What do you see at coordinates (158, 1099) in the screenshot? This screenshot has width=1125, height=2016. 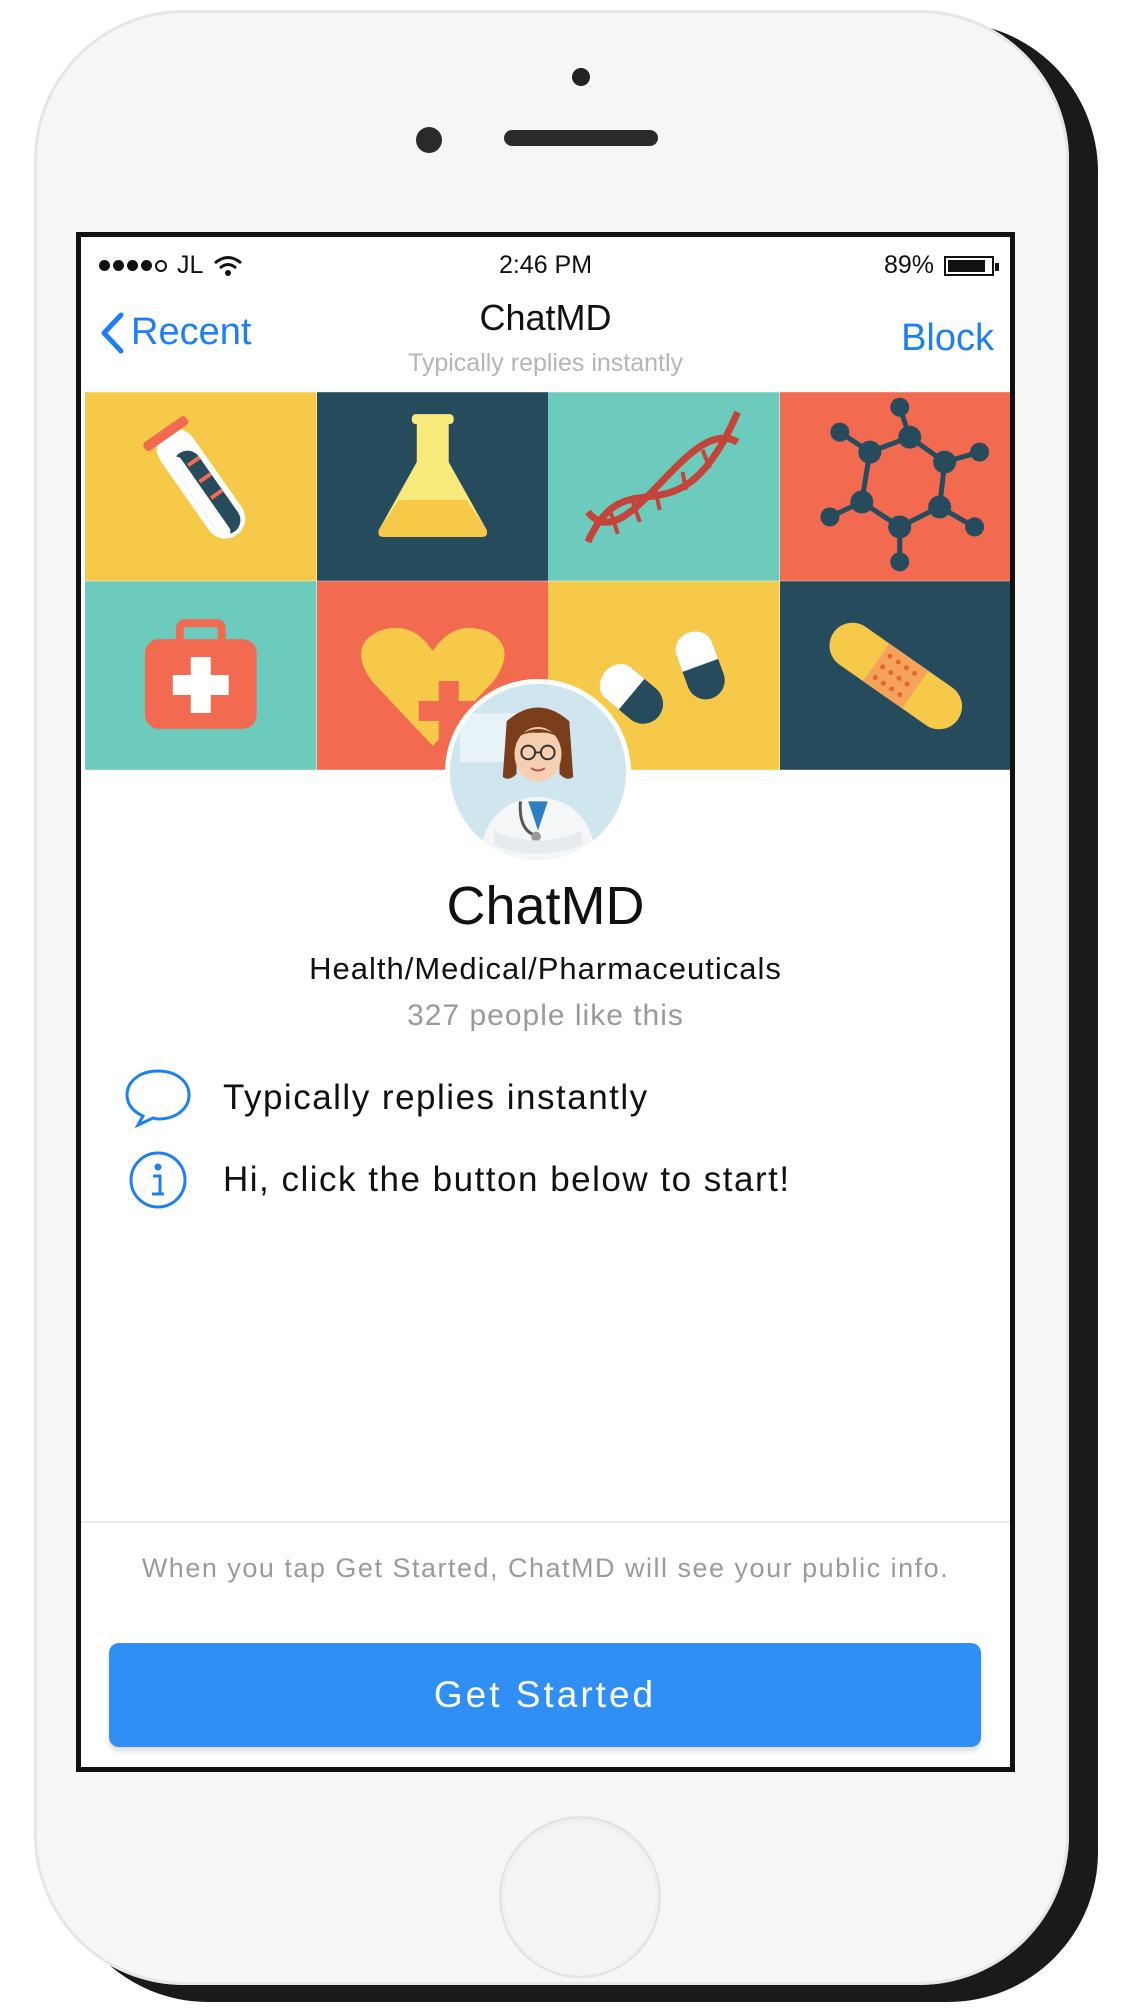 I see `speech-bubble-icon` at bounding box center [158, 1099].